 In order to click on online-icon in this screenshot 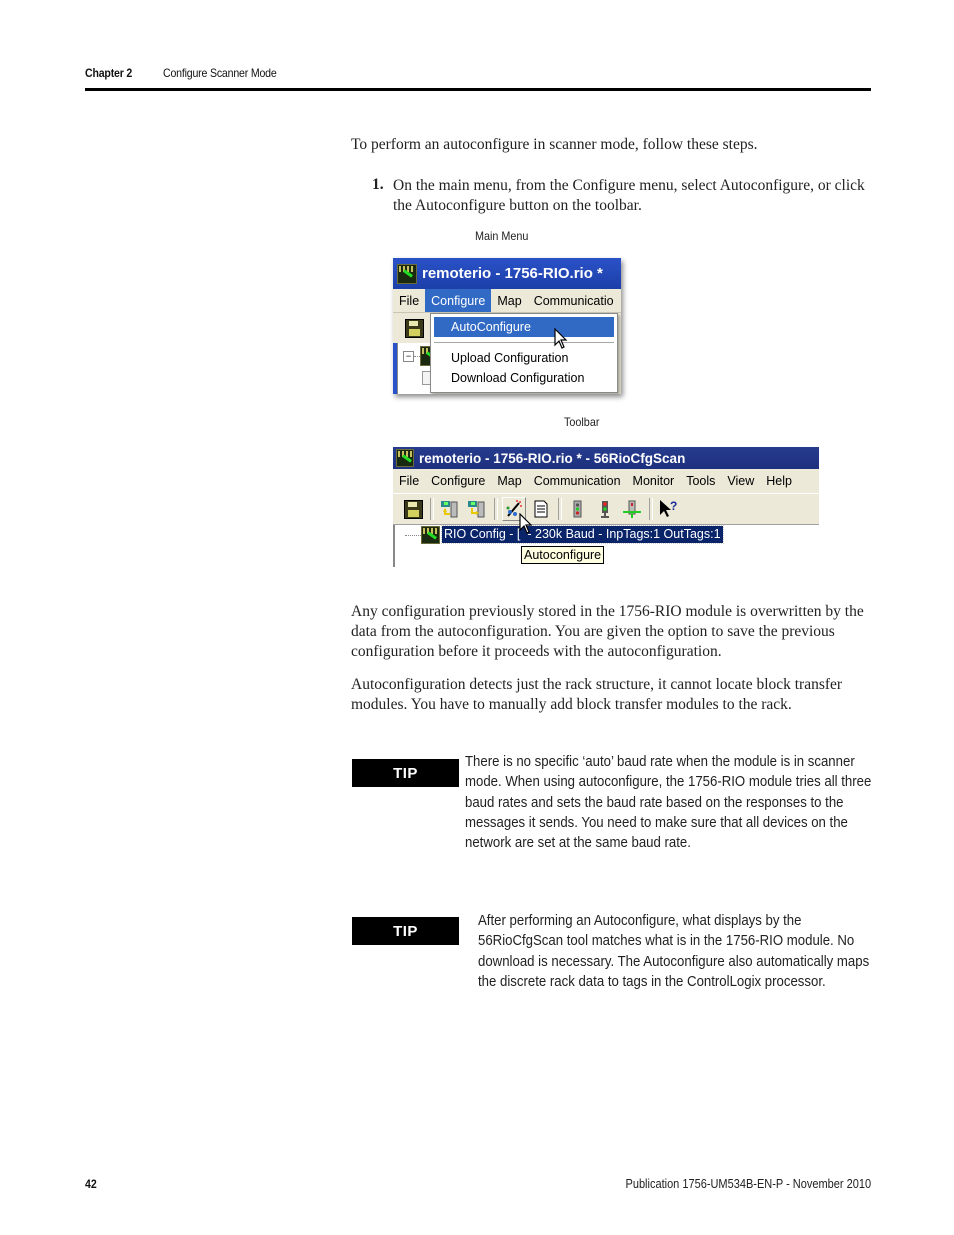, I will do `click(632, 509)`.